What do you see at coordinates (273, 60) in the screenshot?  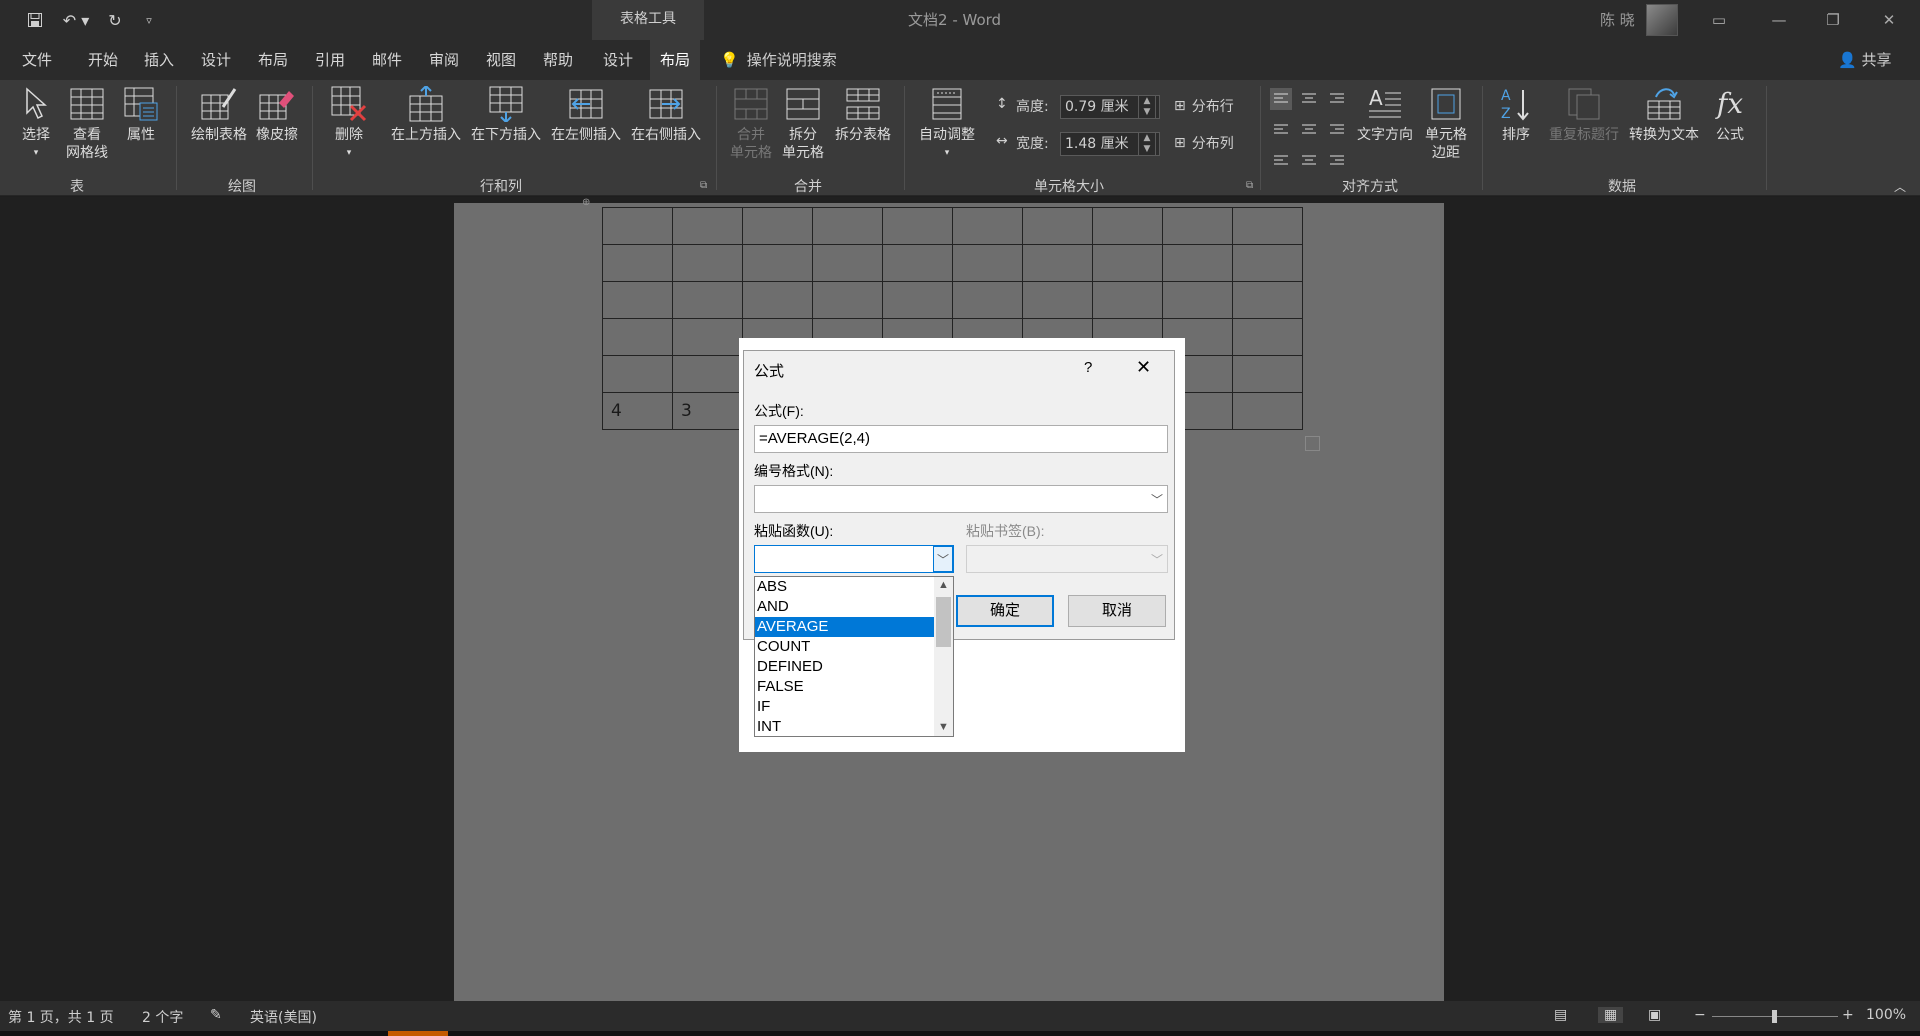 I see `tab-layout: 布局` at bounding box center [273, 60].